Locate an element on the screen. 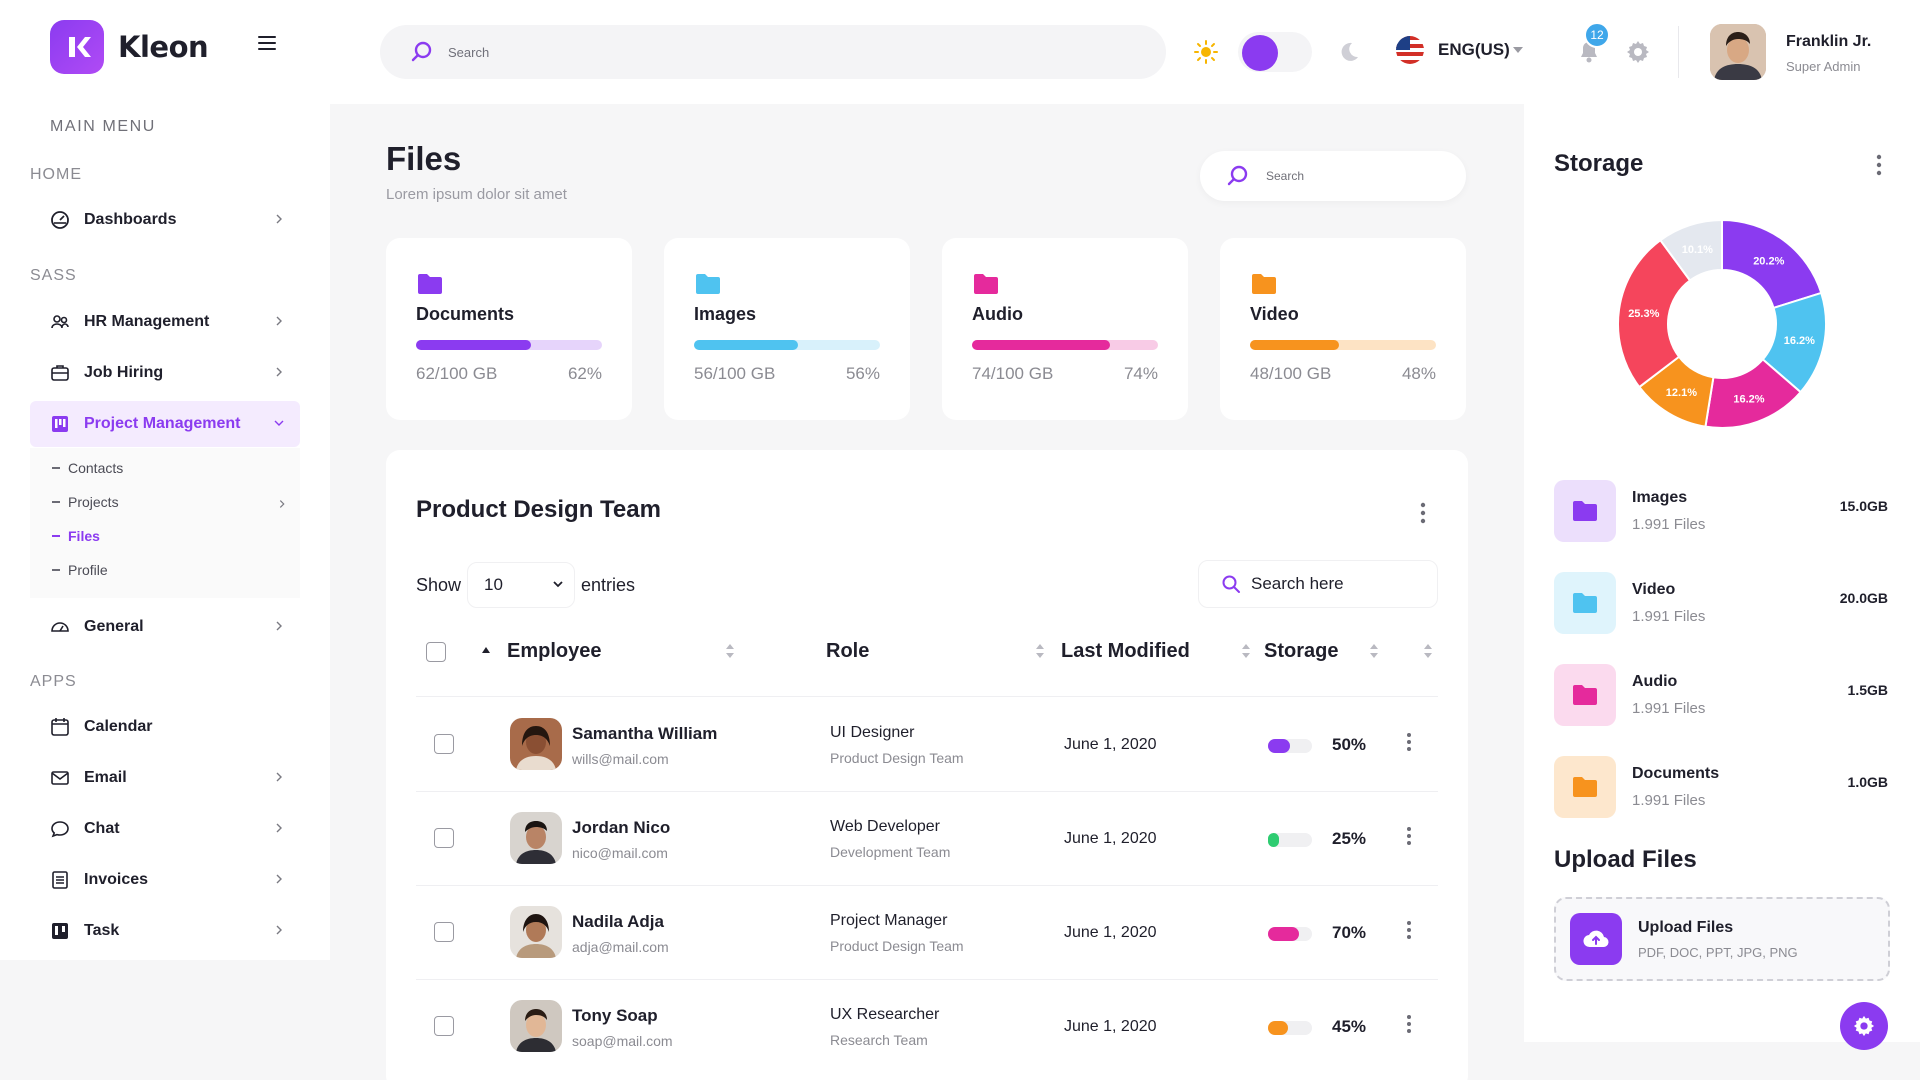 The width and height of the screenshot is (1920, 1080). card-used: 74/100 GB is located at coordinates (1013, 373).